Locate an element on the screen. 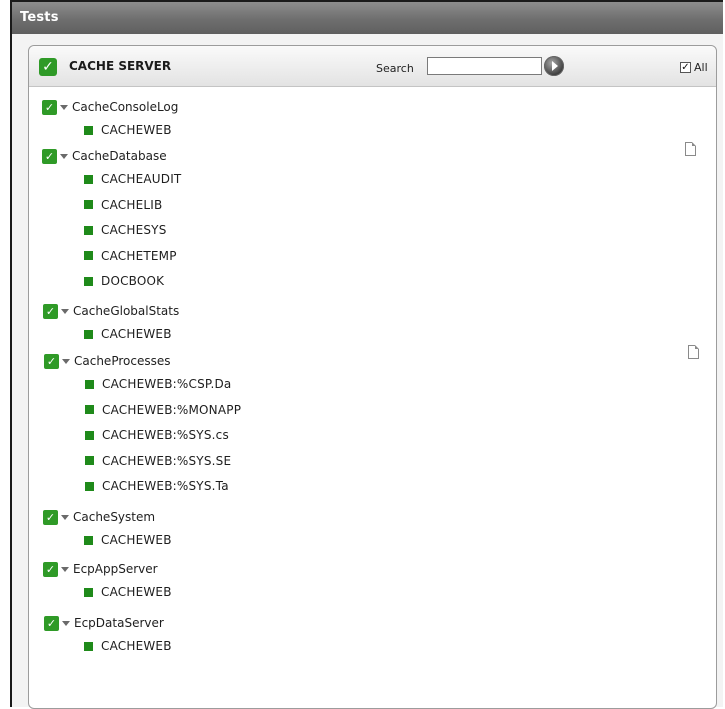 Image resolution: width=725 pixels, height=709 pixels. tree-group-label: CacheDatabase is located at coordinates (119, 156).